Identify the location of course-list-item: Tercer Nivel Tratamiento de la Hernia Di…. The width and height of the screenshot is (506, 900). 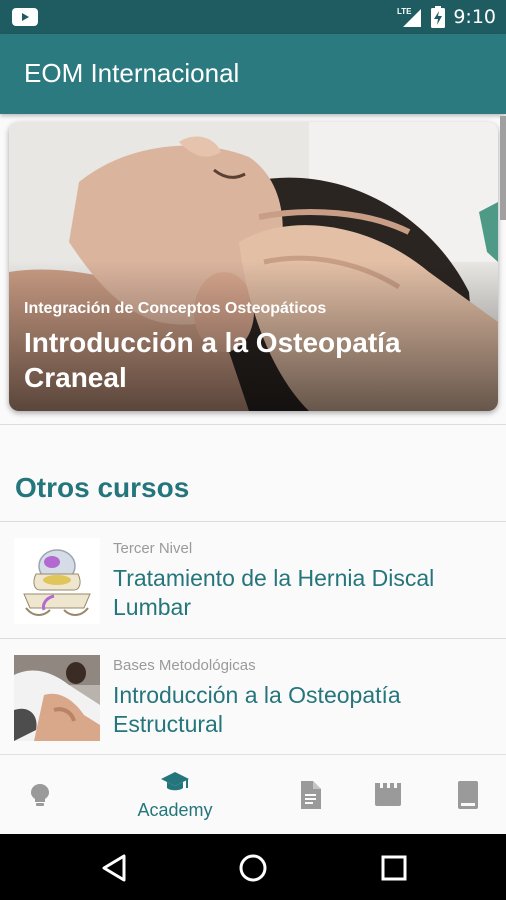
(253, 580).